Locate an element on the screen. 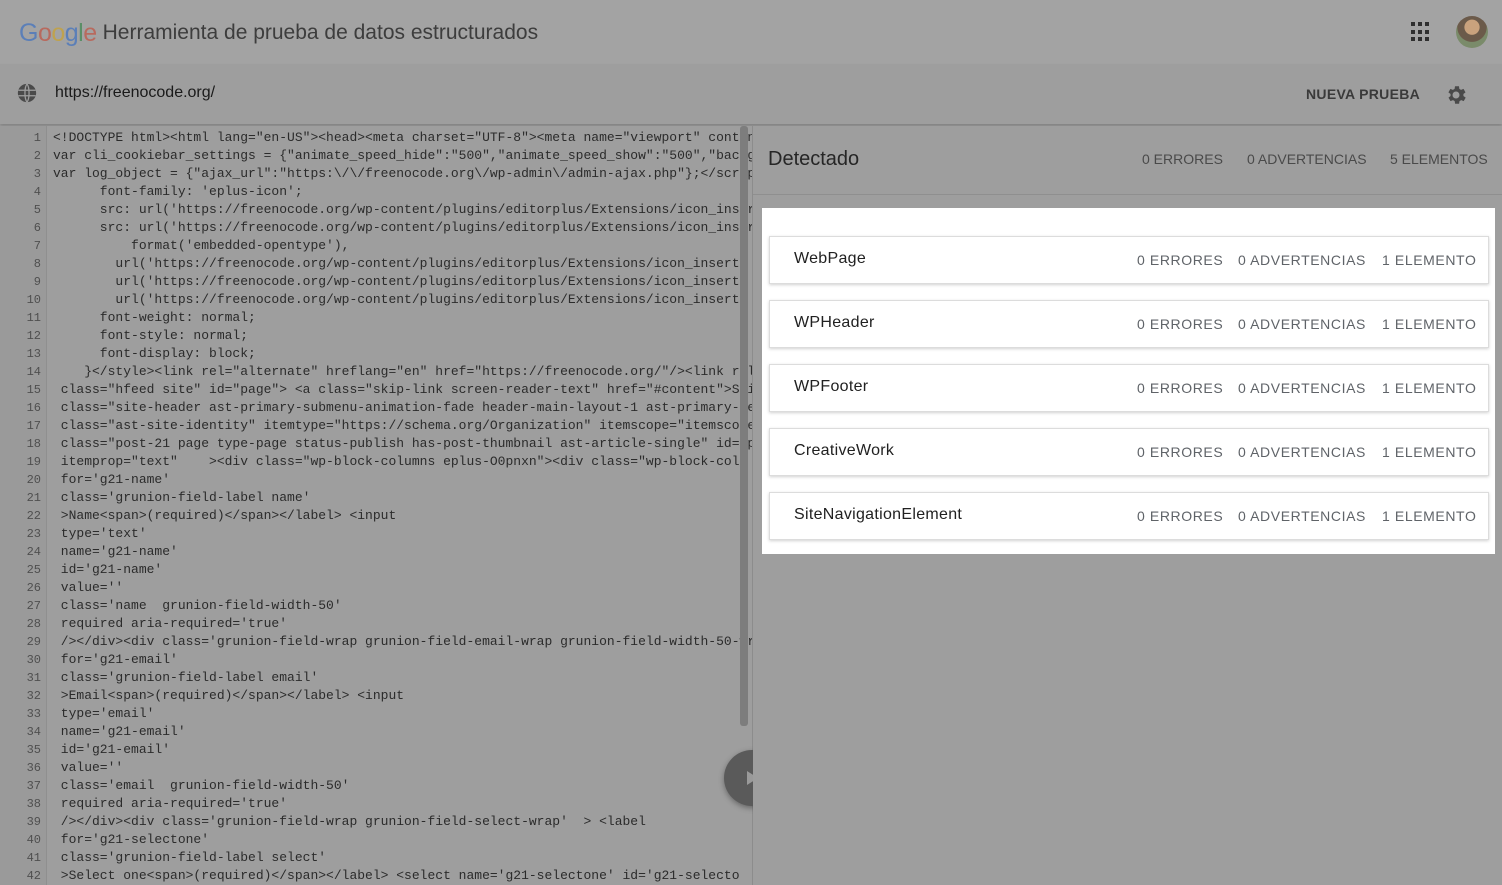 The height and width of the screenshot is (885, 1502). code-line: 38 required aria-required='true' is located at coordinates (376, 804).